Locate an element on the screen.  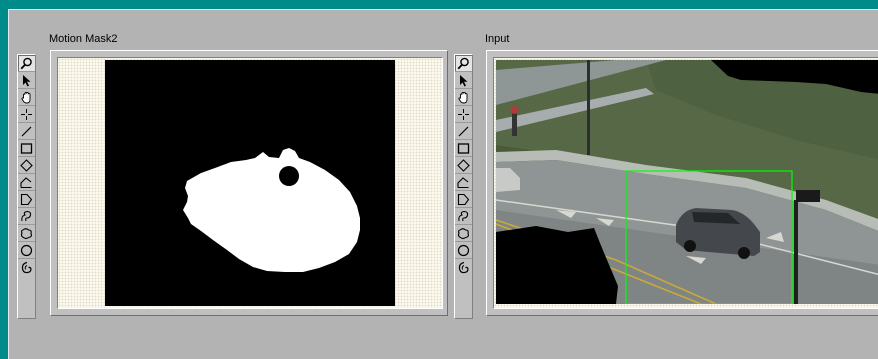
left-toolbar is located at coordinates (26, 186).